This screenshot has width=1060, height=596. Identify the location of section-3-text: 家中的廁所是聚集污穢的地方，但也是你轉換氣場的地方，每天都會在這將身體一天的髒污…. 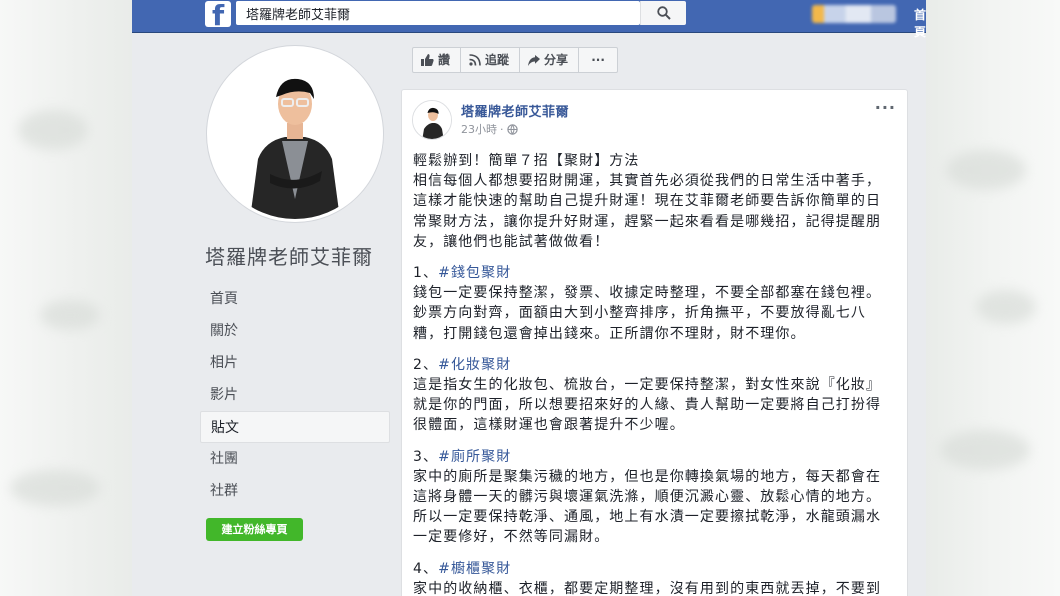
(647, 507).